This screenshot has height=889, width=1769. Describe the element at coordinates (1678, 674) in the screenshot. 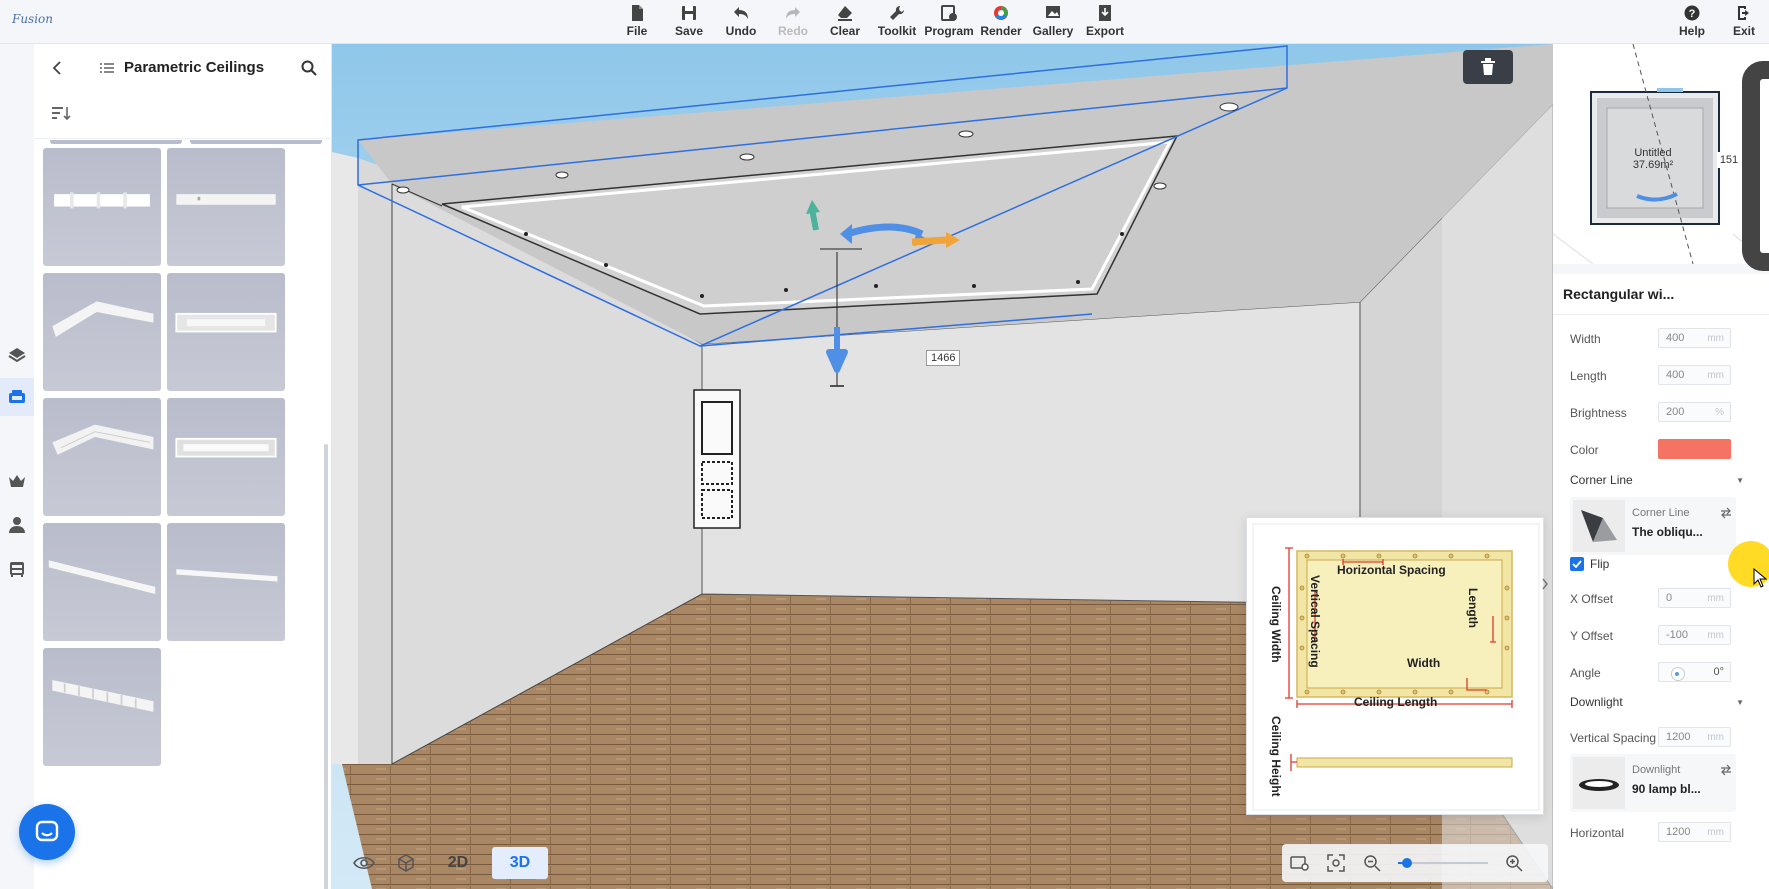

I see `angle-dial-icon` at that location.